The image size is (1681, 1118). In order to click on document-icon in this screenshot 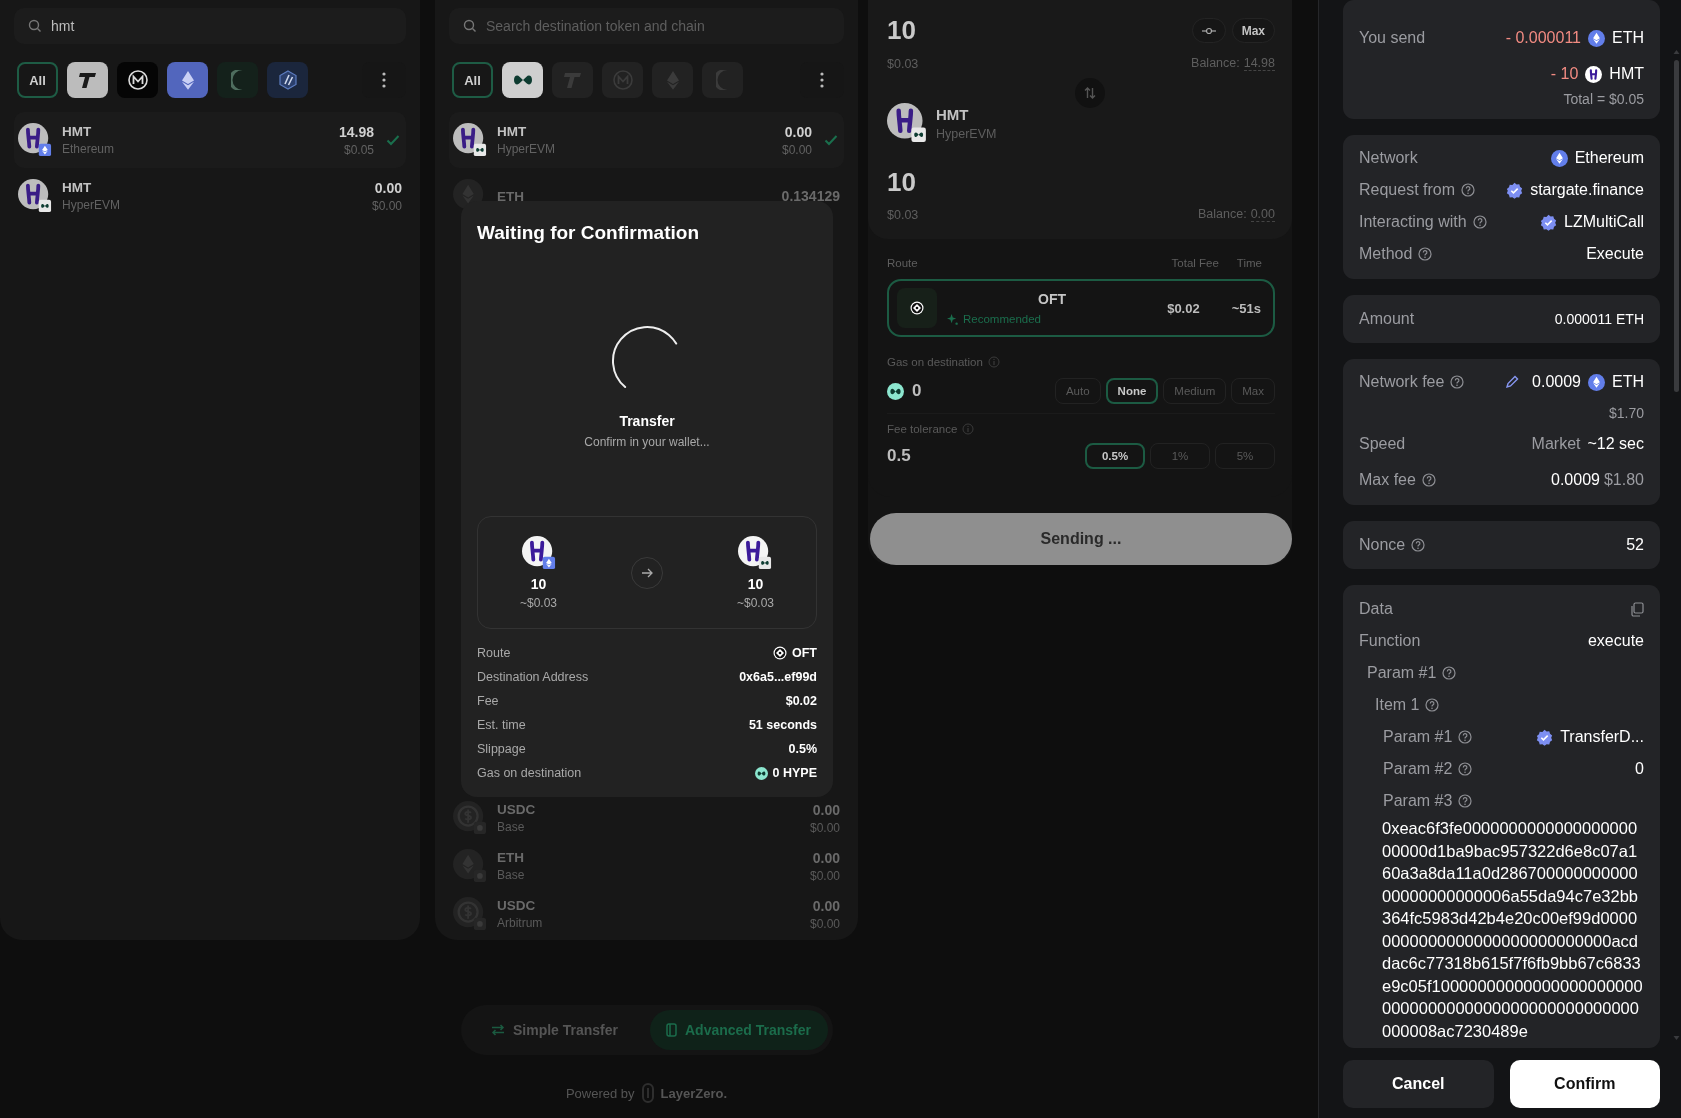, I will do `click(671, 1030)`.